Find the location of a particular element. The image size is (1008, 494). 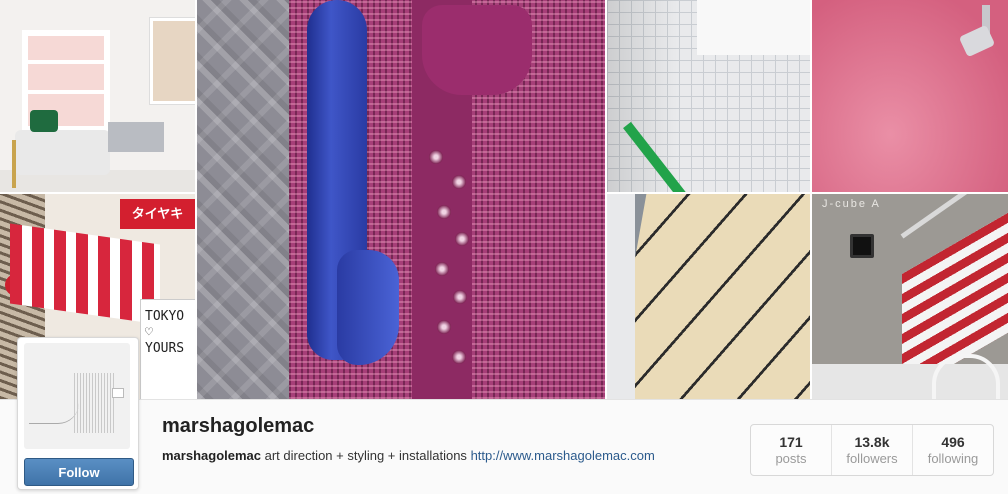

follow-button: Follow is located at coordinates (79, 472).